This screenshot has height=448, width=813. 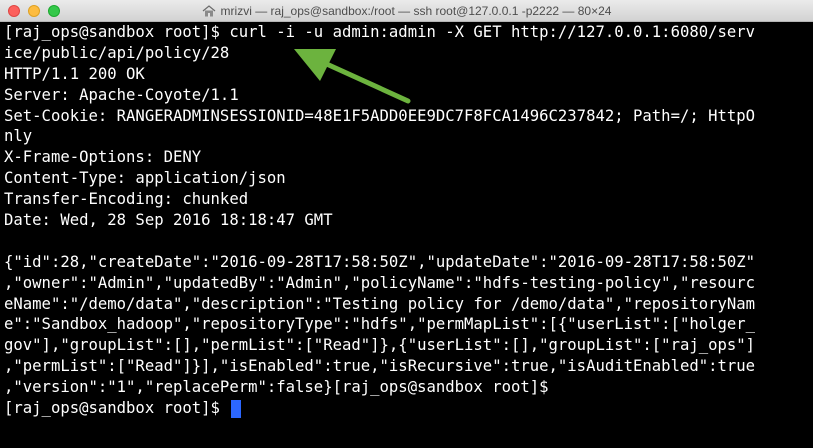 I want to click on terminal-line: ice/public/api/policy/28, so click(x=117, y=52).